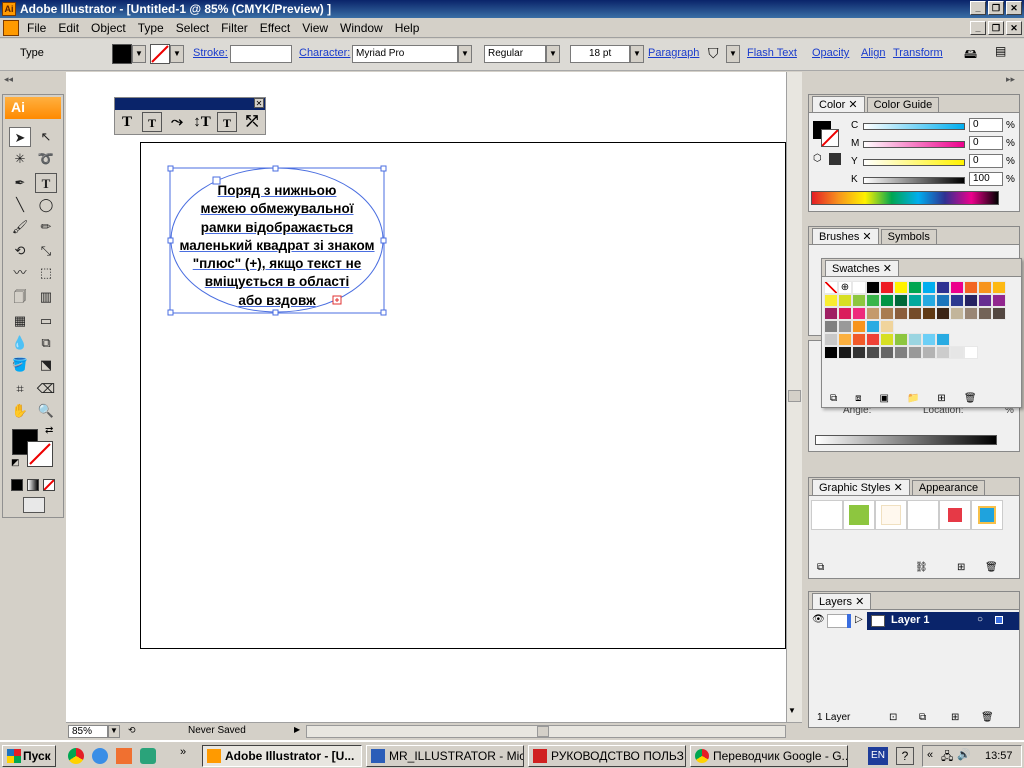 This screenshot has height=768, width=1024. I want to click on doc-minimize-button: _, so click(978, 28).